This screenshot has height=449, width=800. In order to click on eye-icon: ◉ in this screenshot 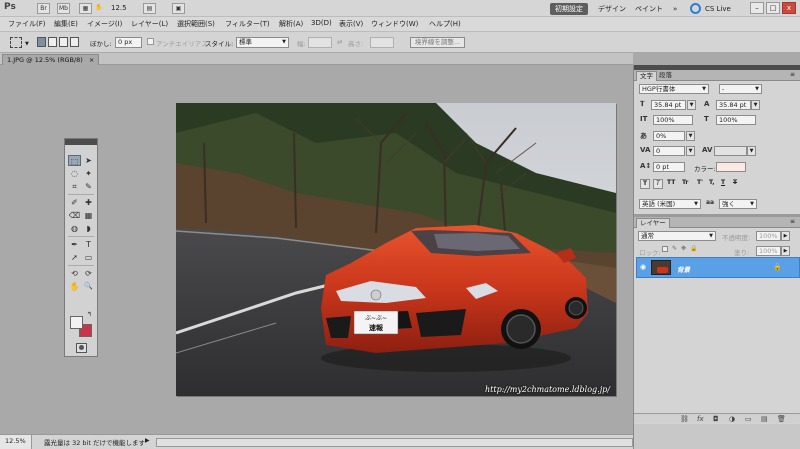, I will do `click(643, 267)`.